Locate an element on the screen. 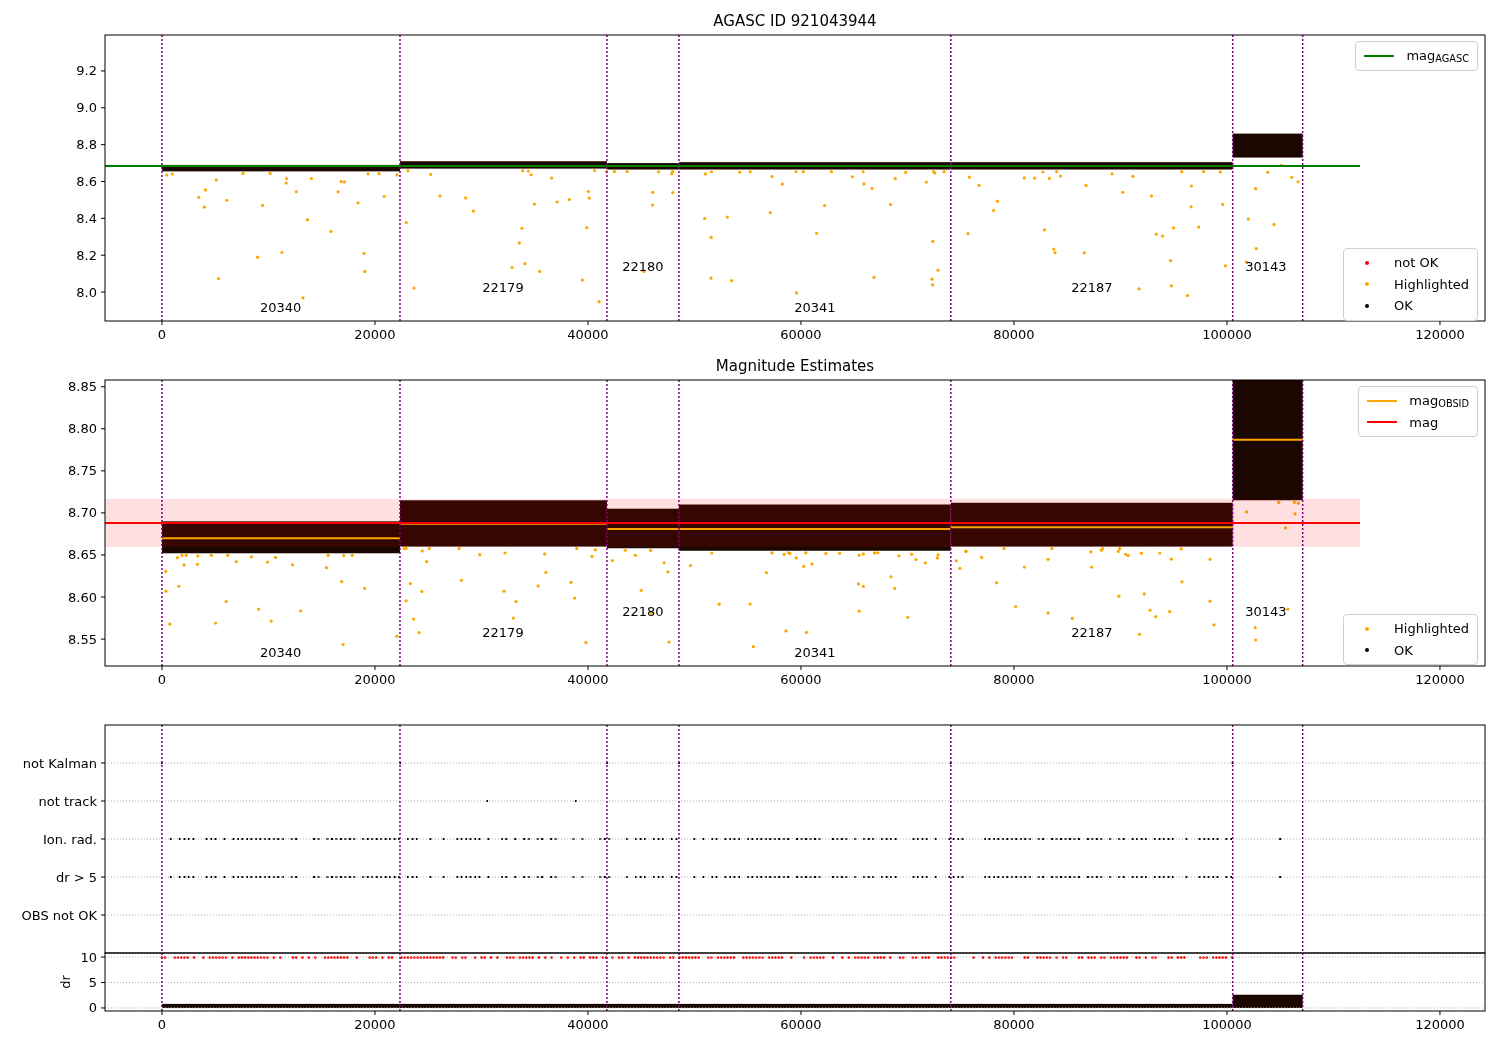 The width and height of the screenshot is (1500, 1050). legend-label: mag$_{AGASC}$ is located at coordinates (1437, 56).